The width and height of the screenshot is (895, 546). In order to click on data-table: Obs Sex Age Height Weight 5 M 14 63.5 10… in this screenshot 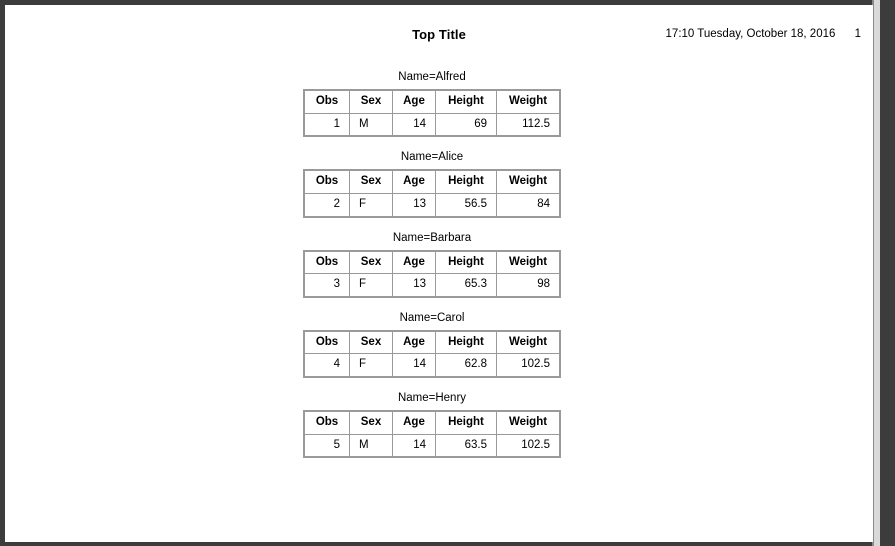, I will do `click(432, 434)`.